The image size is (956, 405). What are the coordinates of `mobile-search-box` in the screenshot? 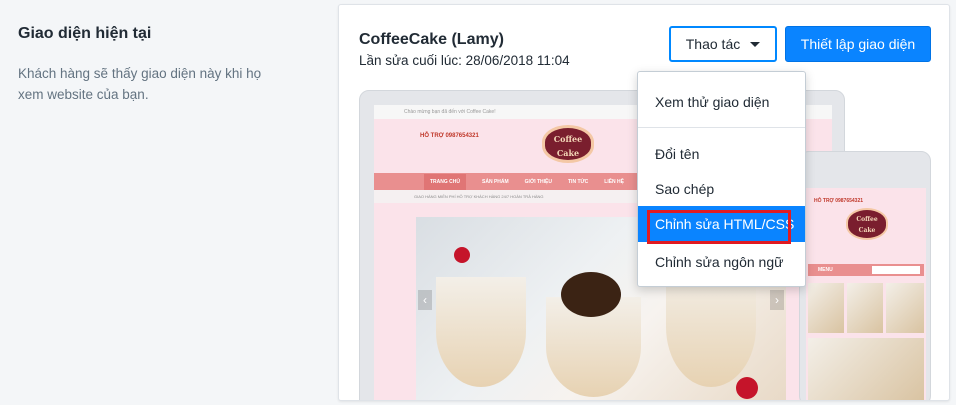 It's located at (896, 270).